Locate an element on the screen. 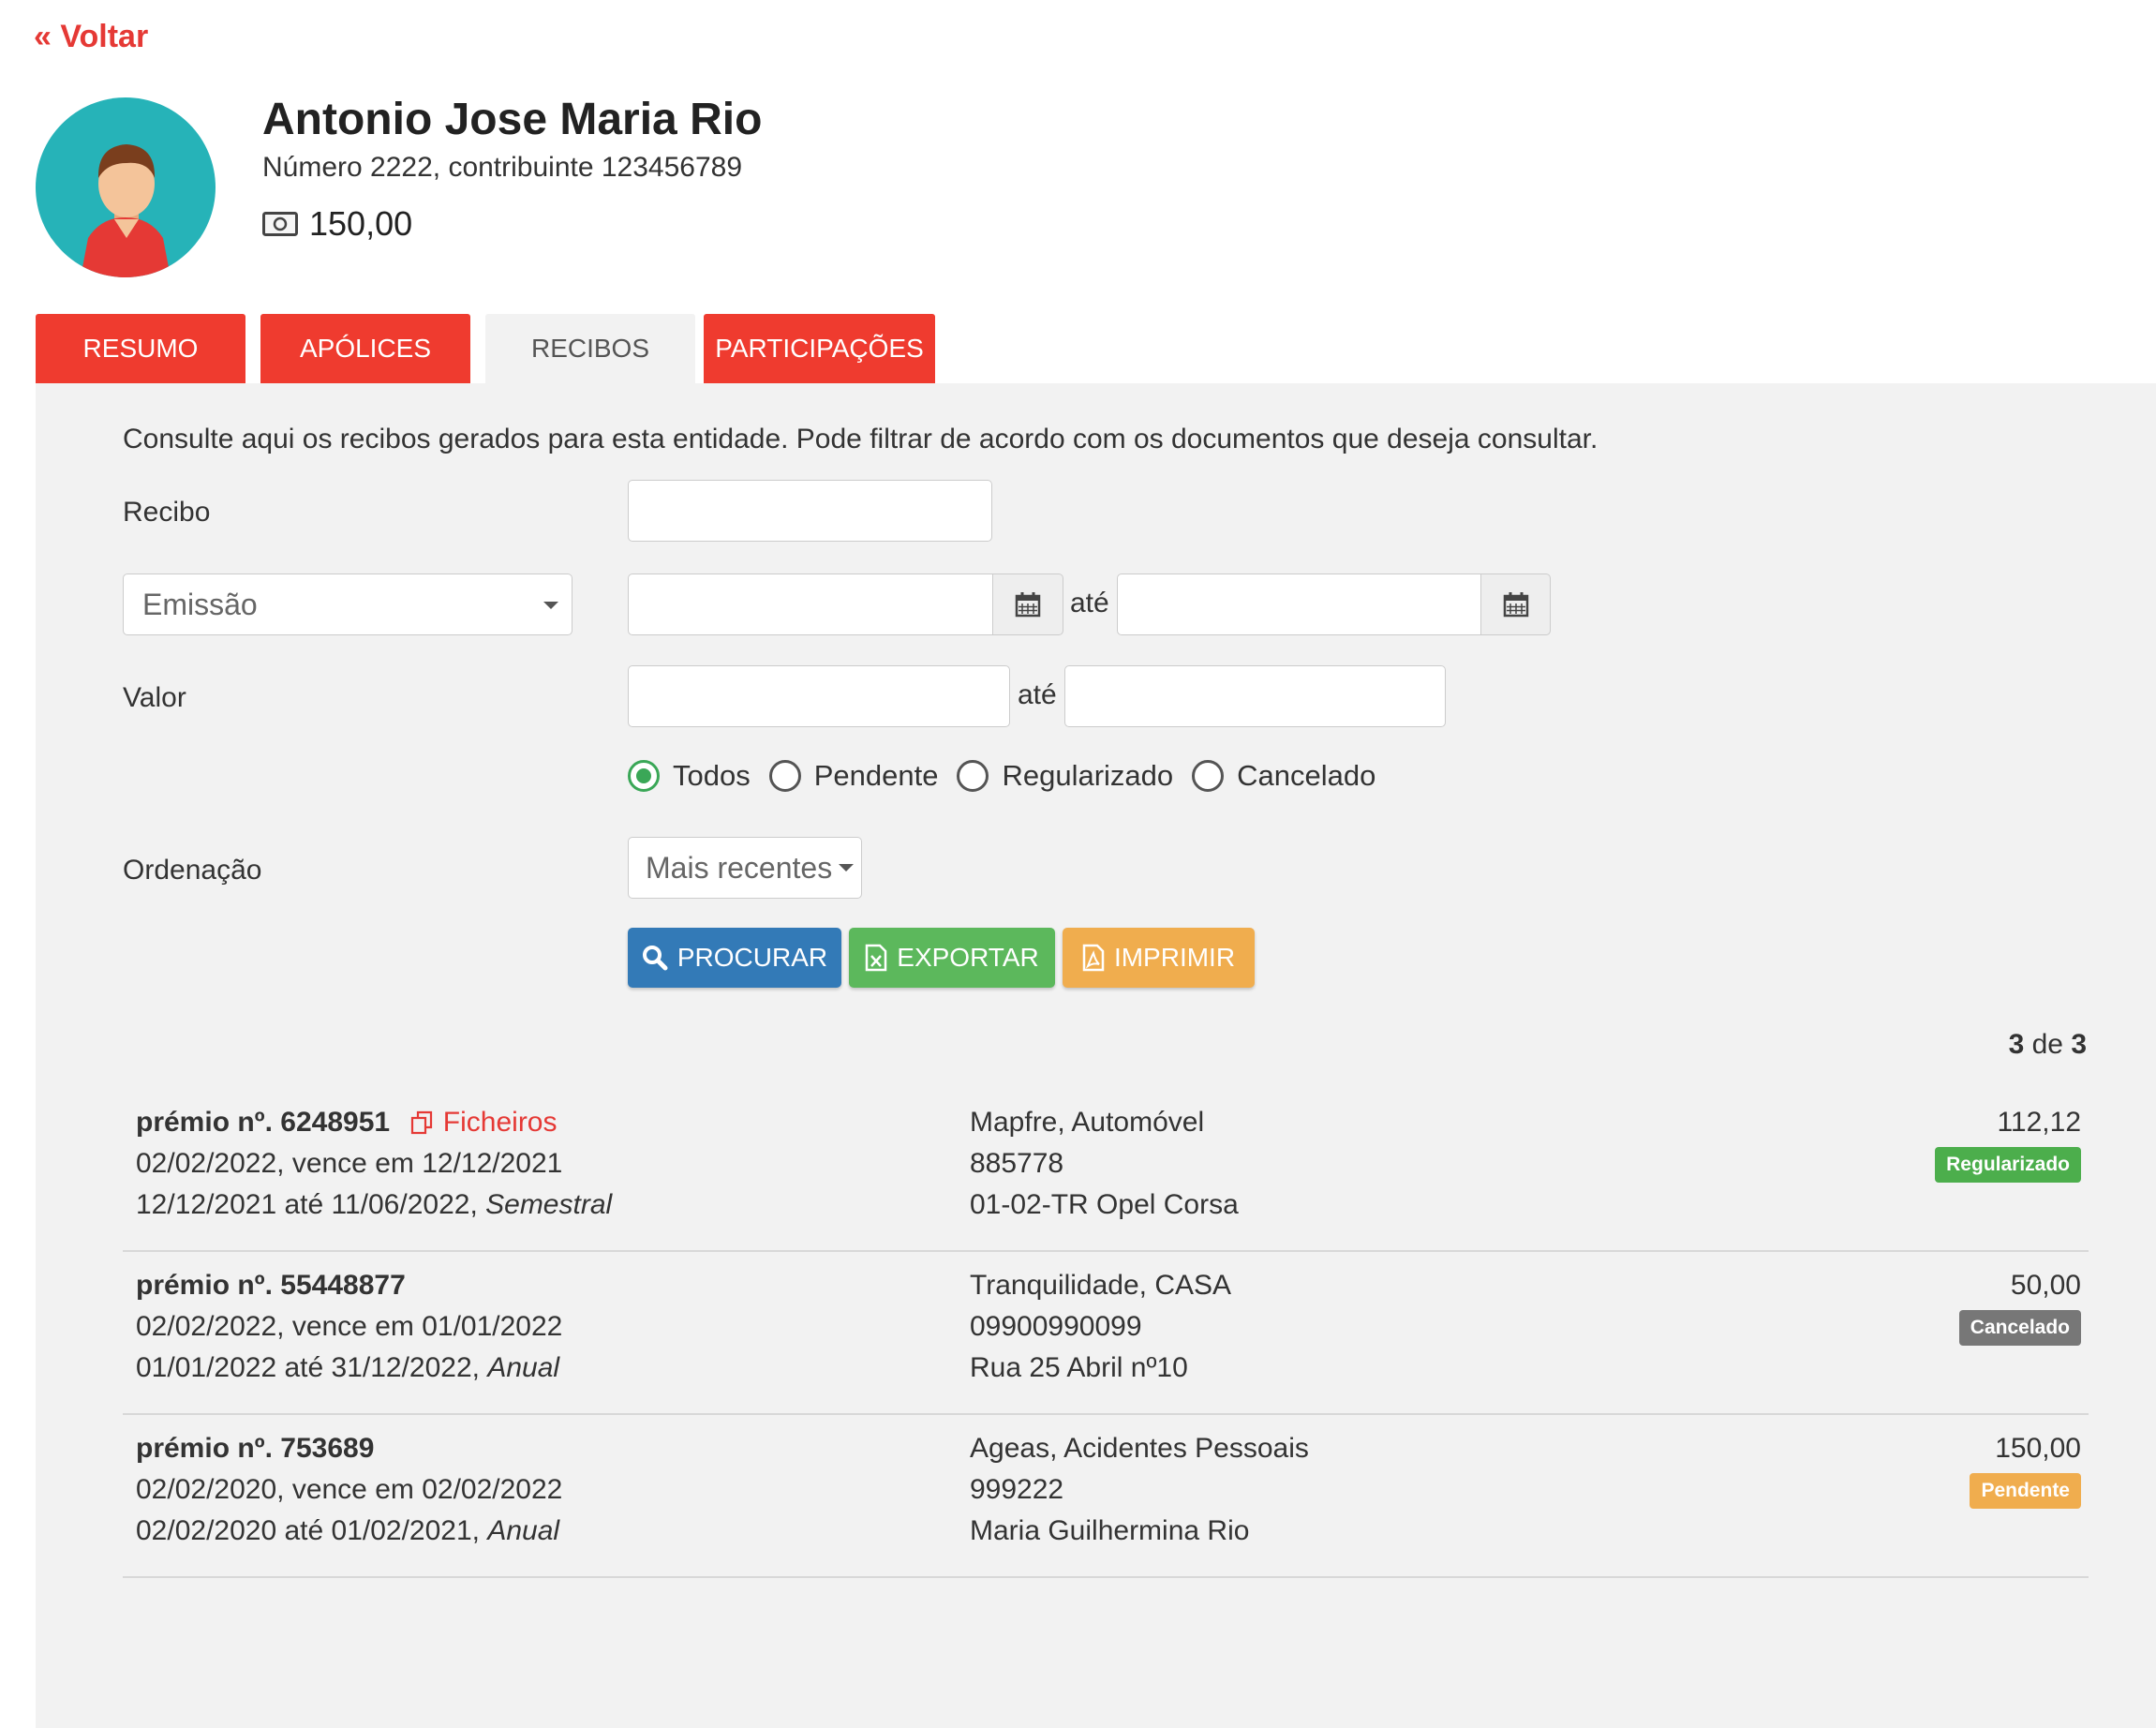 The height and width of the screenshot is (1728, 2156). receipt-amount: 112,12 is located at coordinates (2039, 1122).